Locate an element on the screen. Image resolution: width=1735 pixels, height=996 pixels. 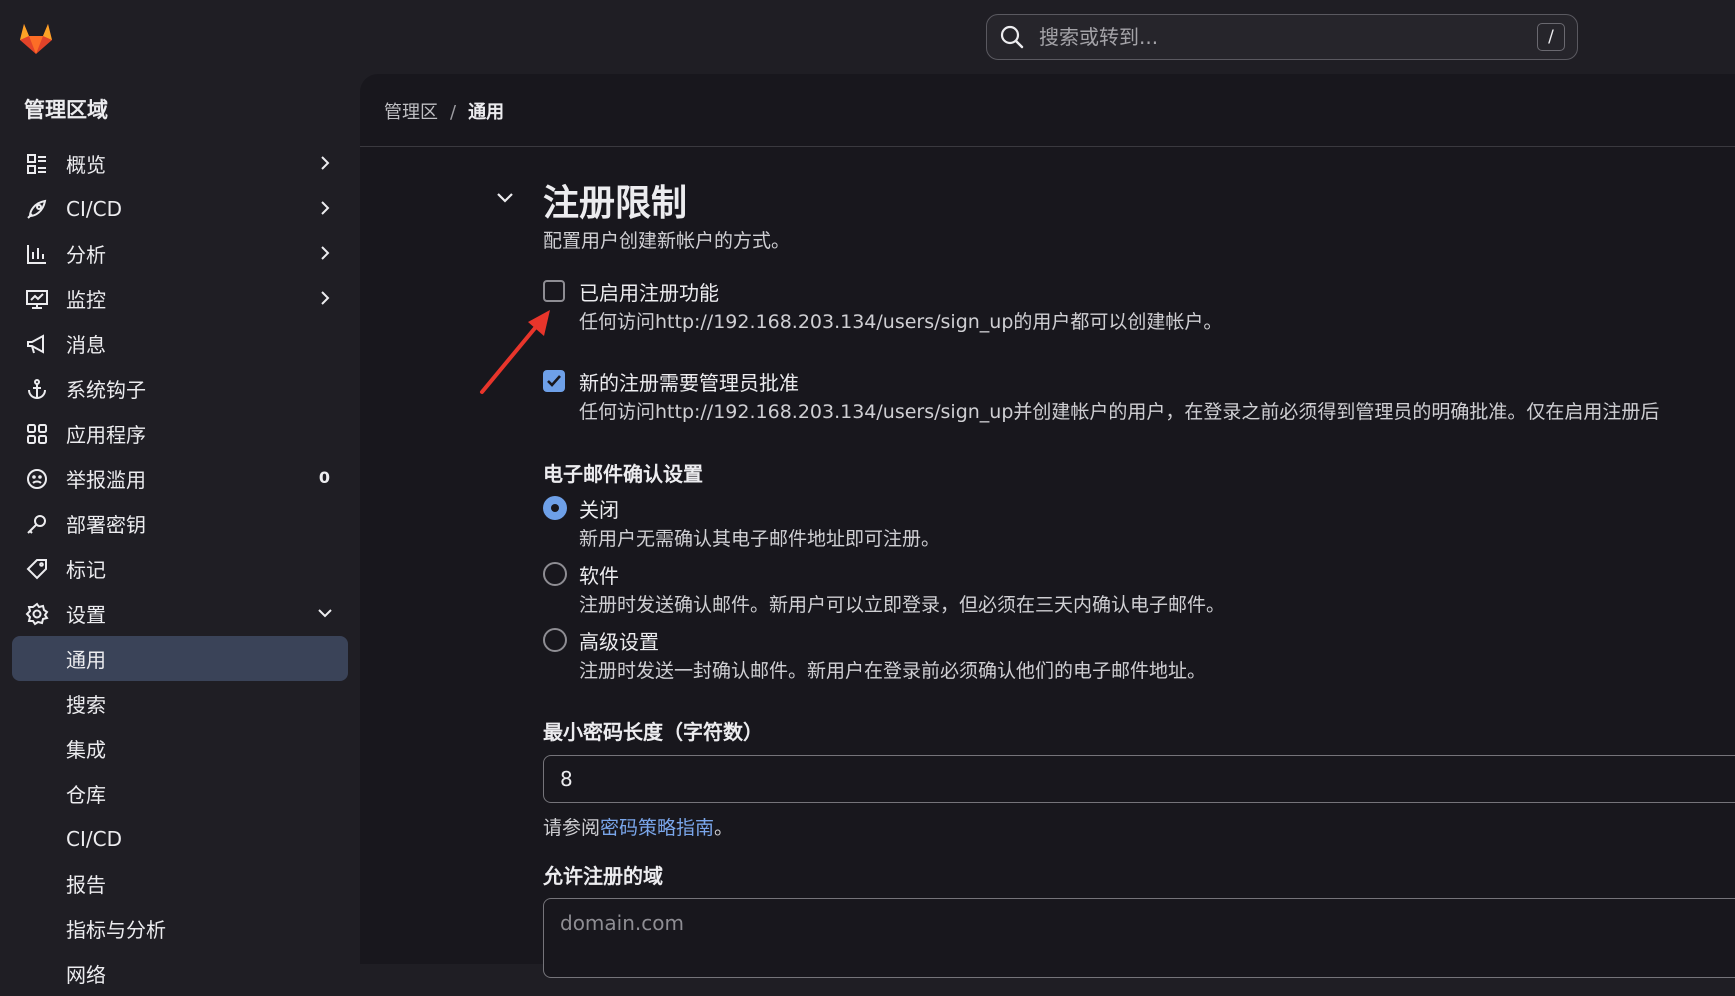
sidebar-item-labels: 标记 is located at coordinates (180, 568).